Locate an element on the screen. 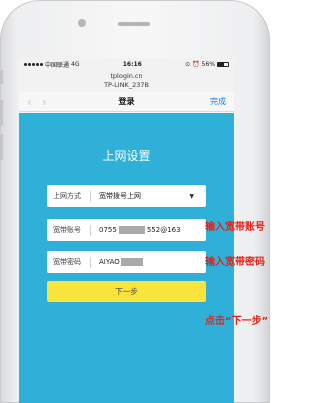  broadband-password-label: 宽带密码 is located at coordinates (69, 262).